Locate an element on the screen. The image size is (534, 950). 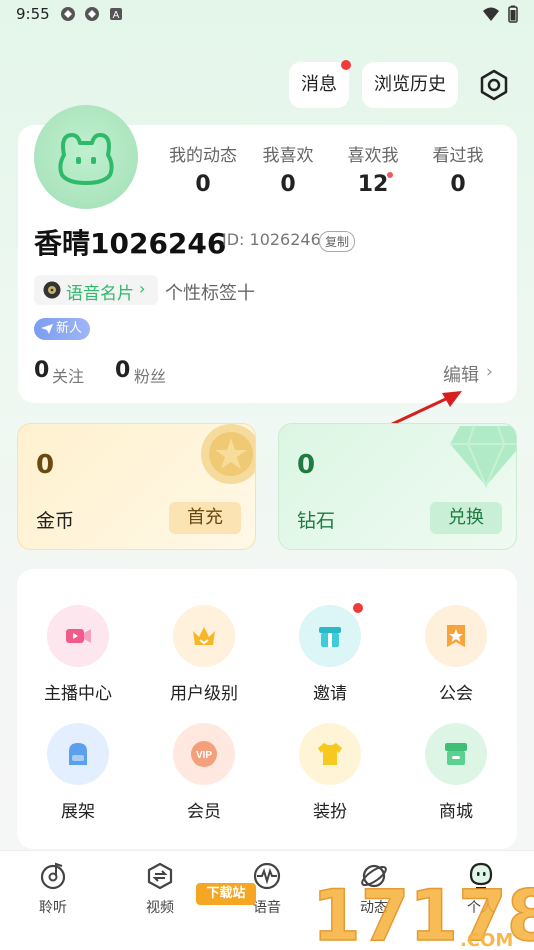
wifi-icon is located at coordinates (491, 14).